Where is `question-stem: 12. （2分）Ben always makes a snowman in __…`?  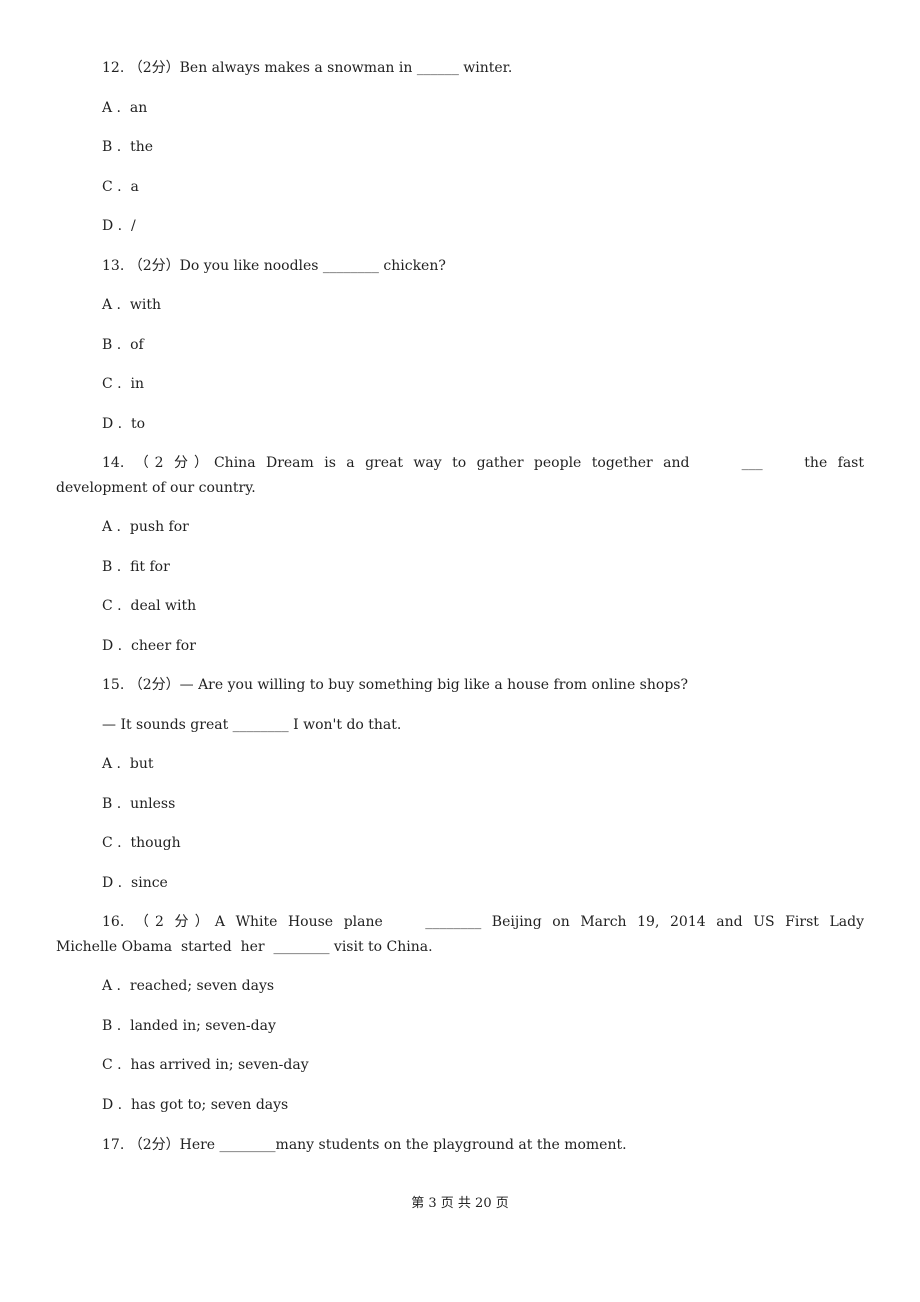 question-stem: 12. （2分）Ben always makes a snowman in __… is located at coordinates (307, 68).